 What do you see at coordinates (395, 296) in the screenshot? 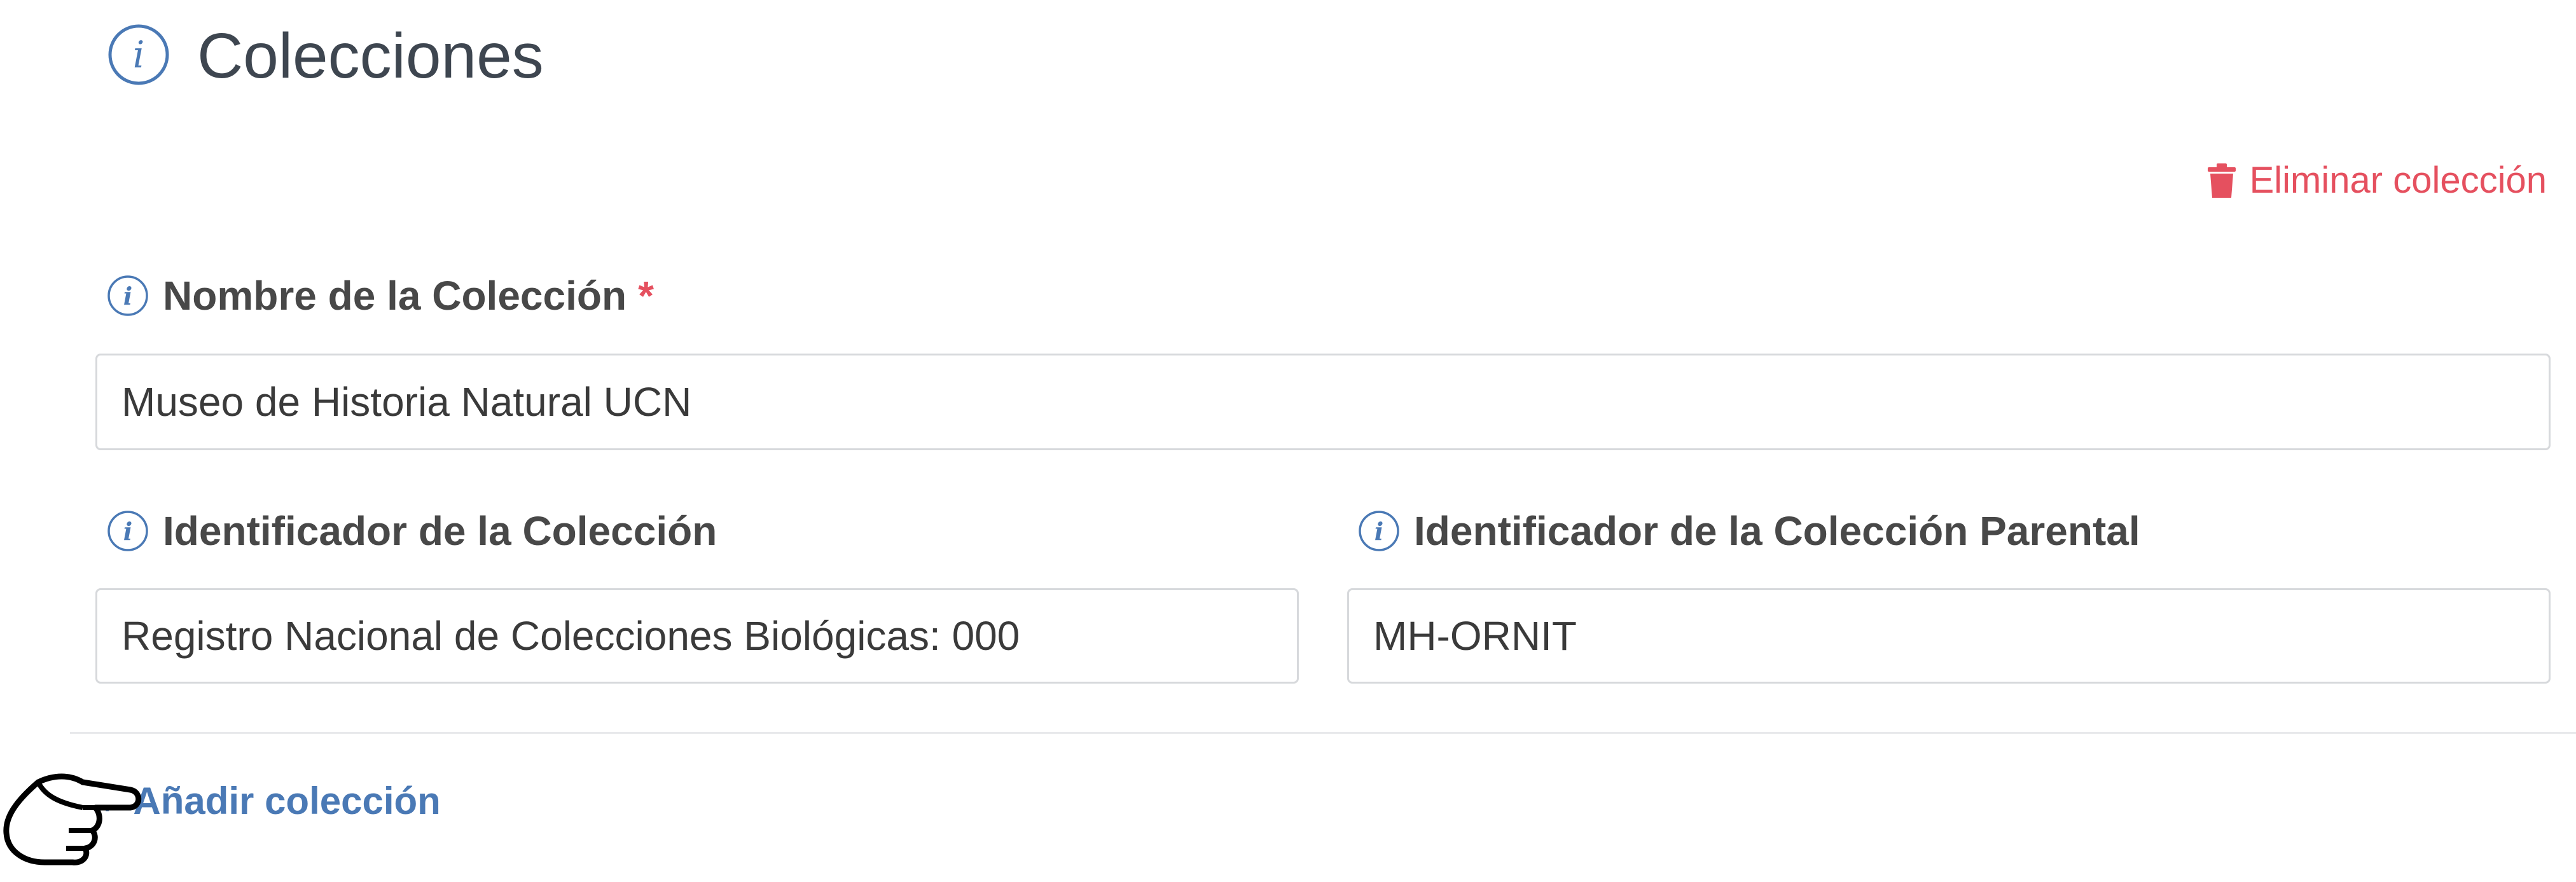
I see `collection-name-label-text: Nombre de la Colección` at bounding box center [395, 296].